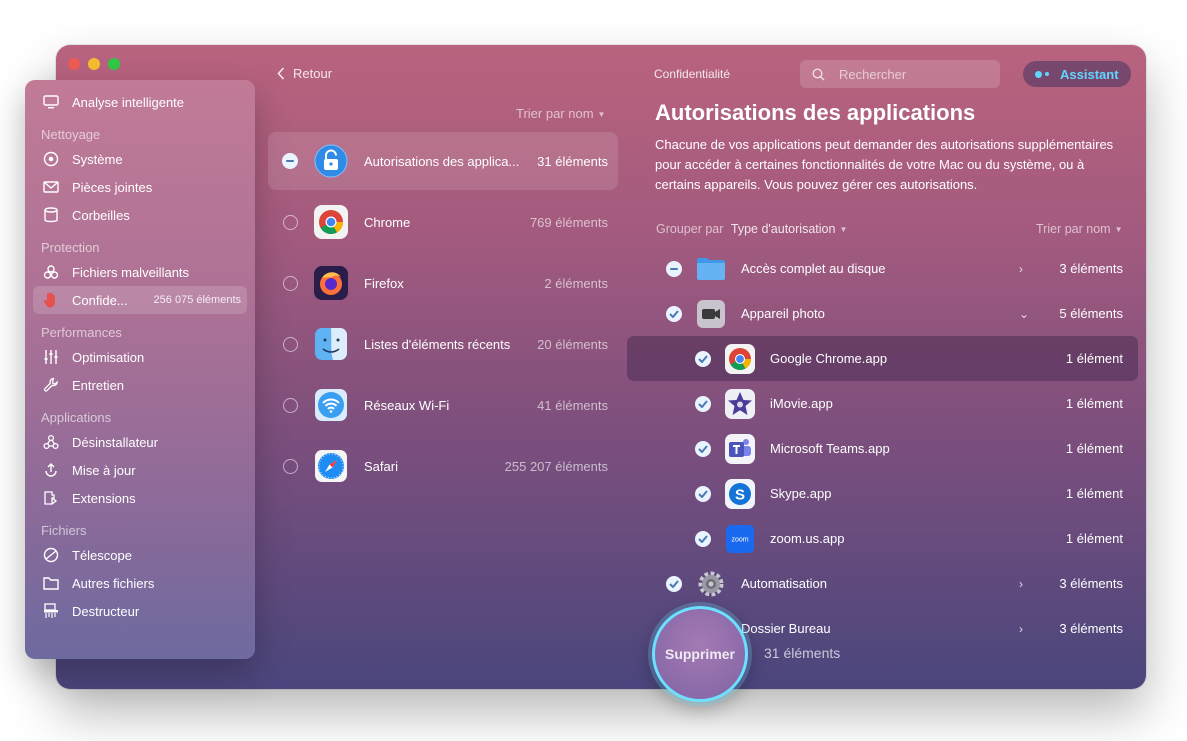 The width and height of the screenshot is (1187, 741). I want to click on monitor-icon, so click(51, 102).